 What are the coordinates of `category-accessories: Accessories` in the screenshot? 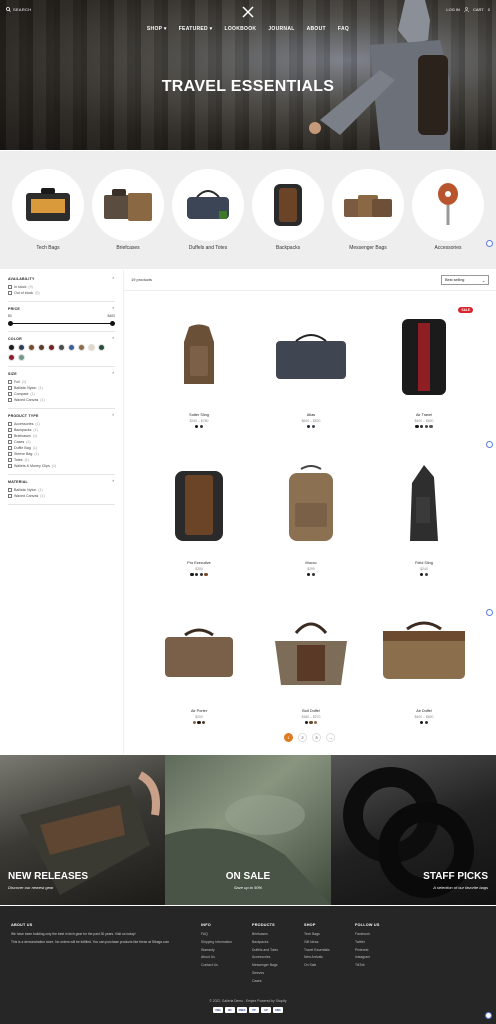 It's located at (448, 210).